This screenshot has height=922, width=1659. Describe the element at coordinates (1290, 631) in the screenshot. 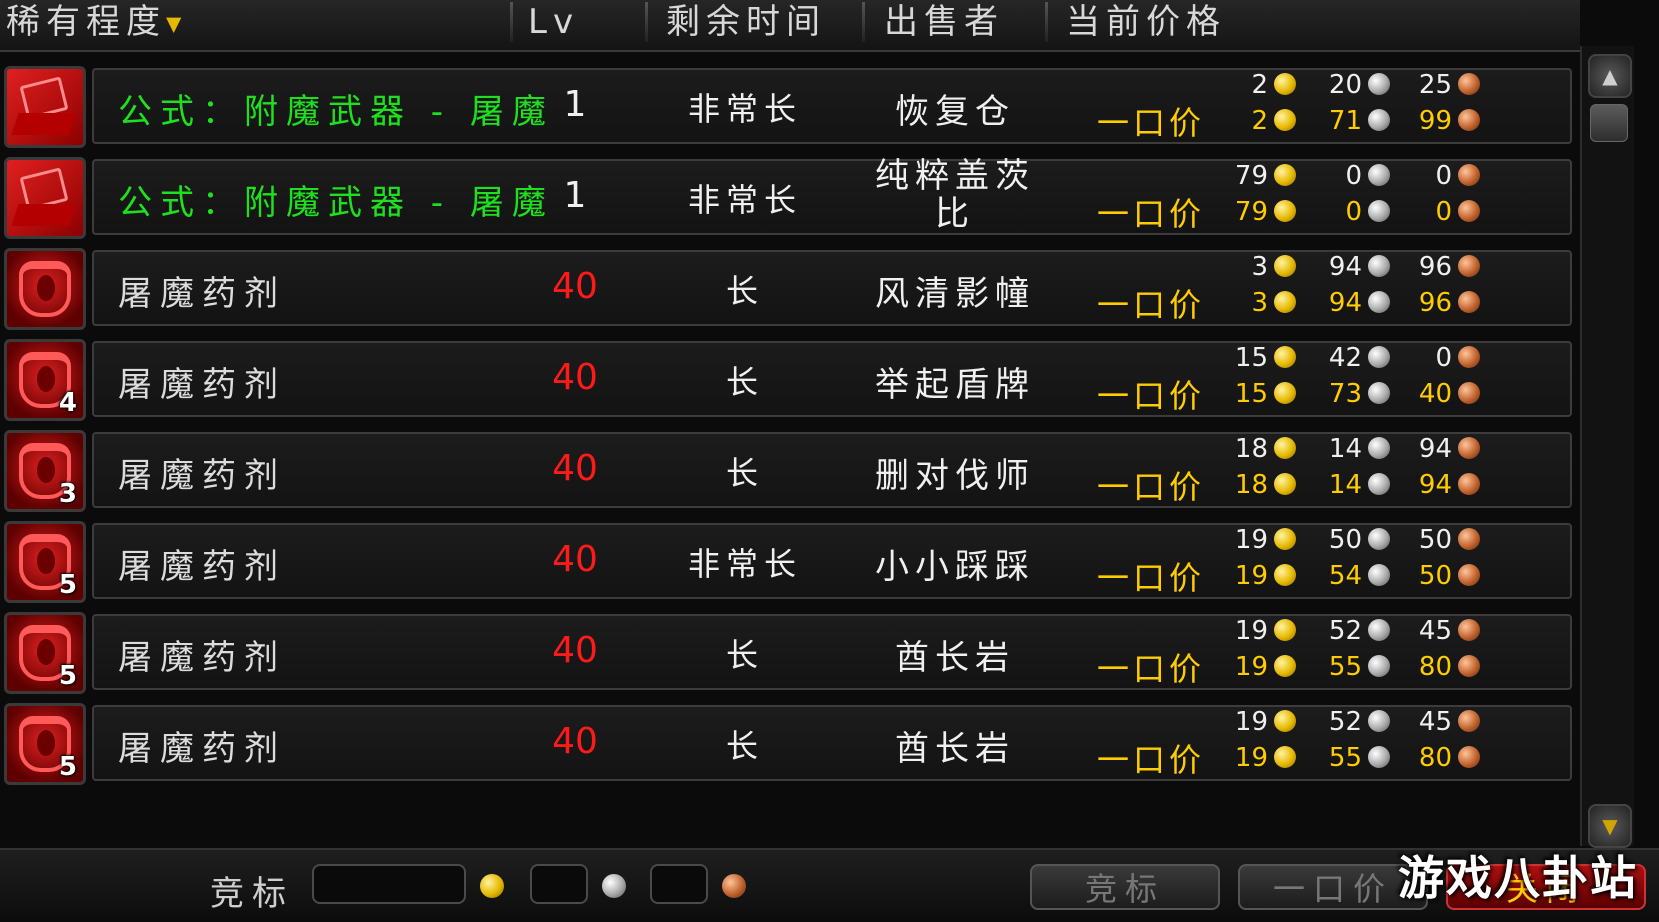

I see `current-bid-line: 19 52 45` at that location.